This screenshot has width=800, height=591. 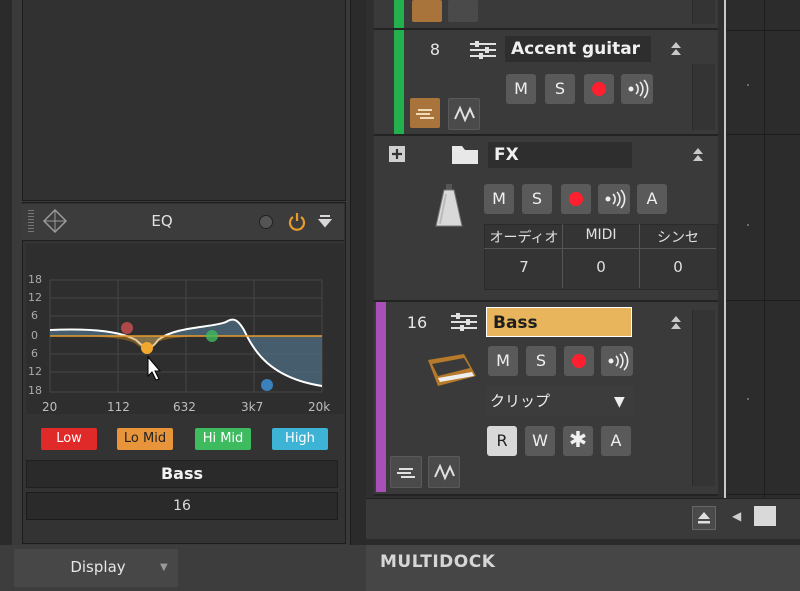 What do you see at coordinates (540, 441) in the screenshot?
I see `write-automation-button: W` at bounding box center [540, 441].